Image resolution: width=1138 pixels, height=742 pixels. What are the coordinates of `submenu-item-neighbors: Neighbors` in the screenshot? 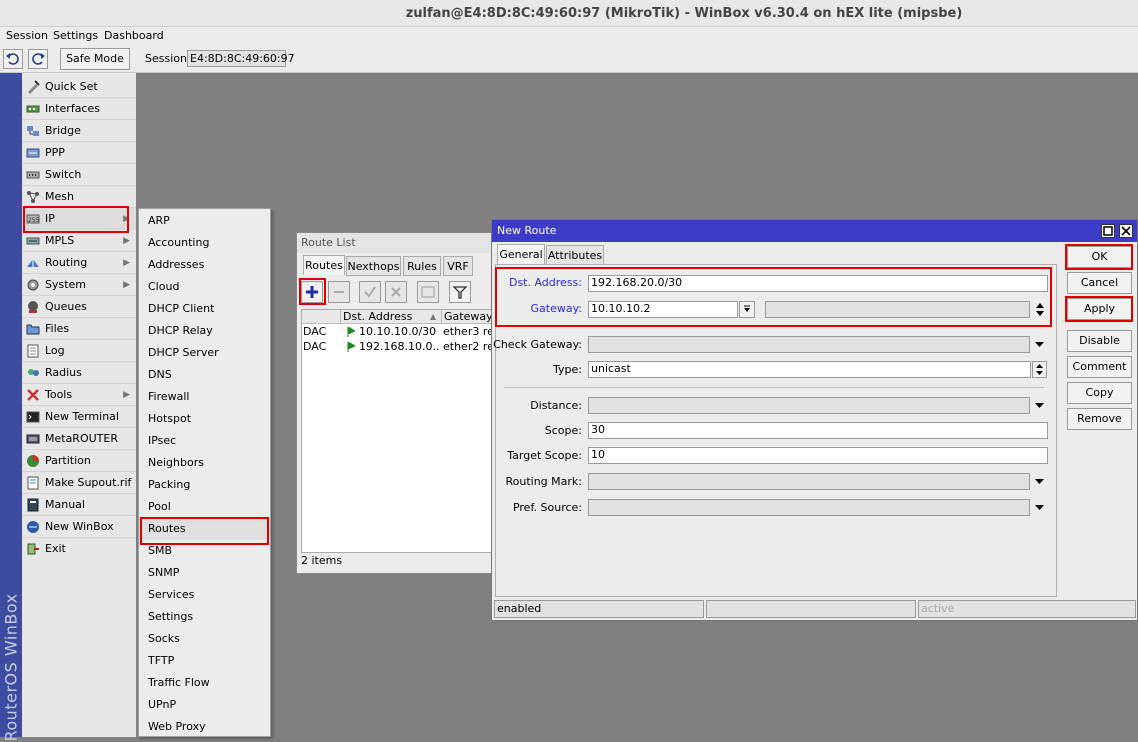 It's located at (204, 463).